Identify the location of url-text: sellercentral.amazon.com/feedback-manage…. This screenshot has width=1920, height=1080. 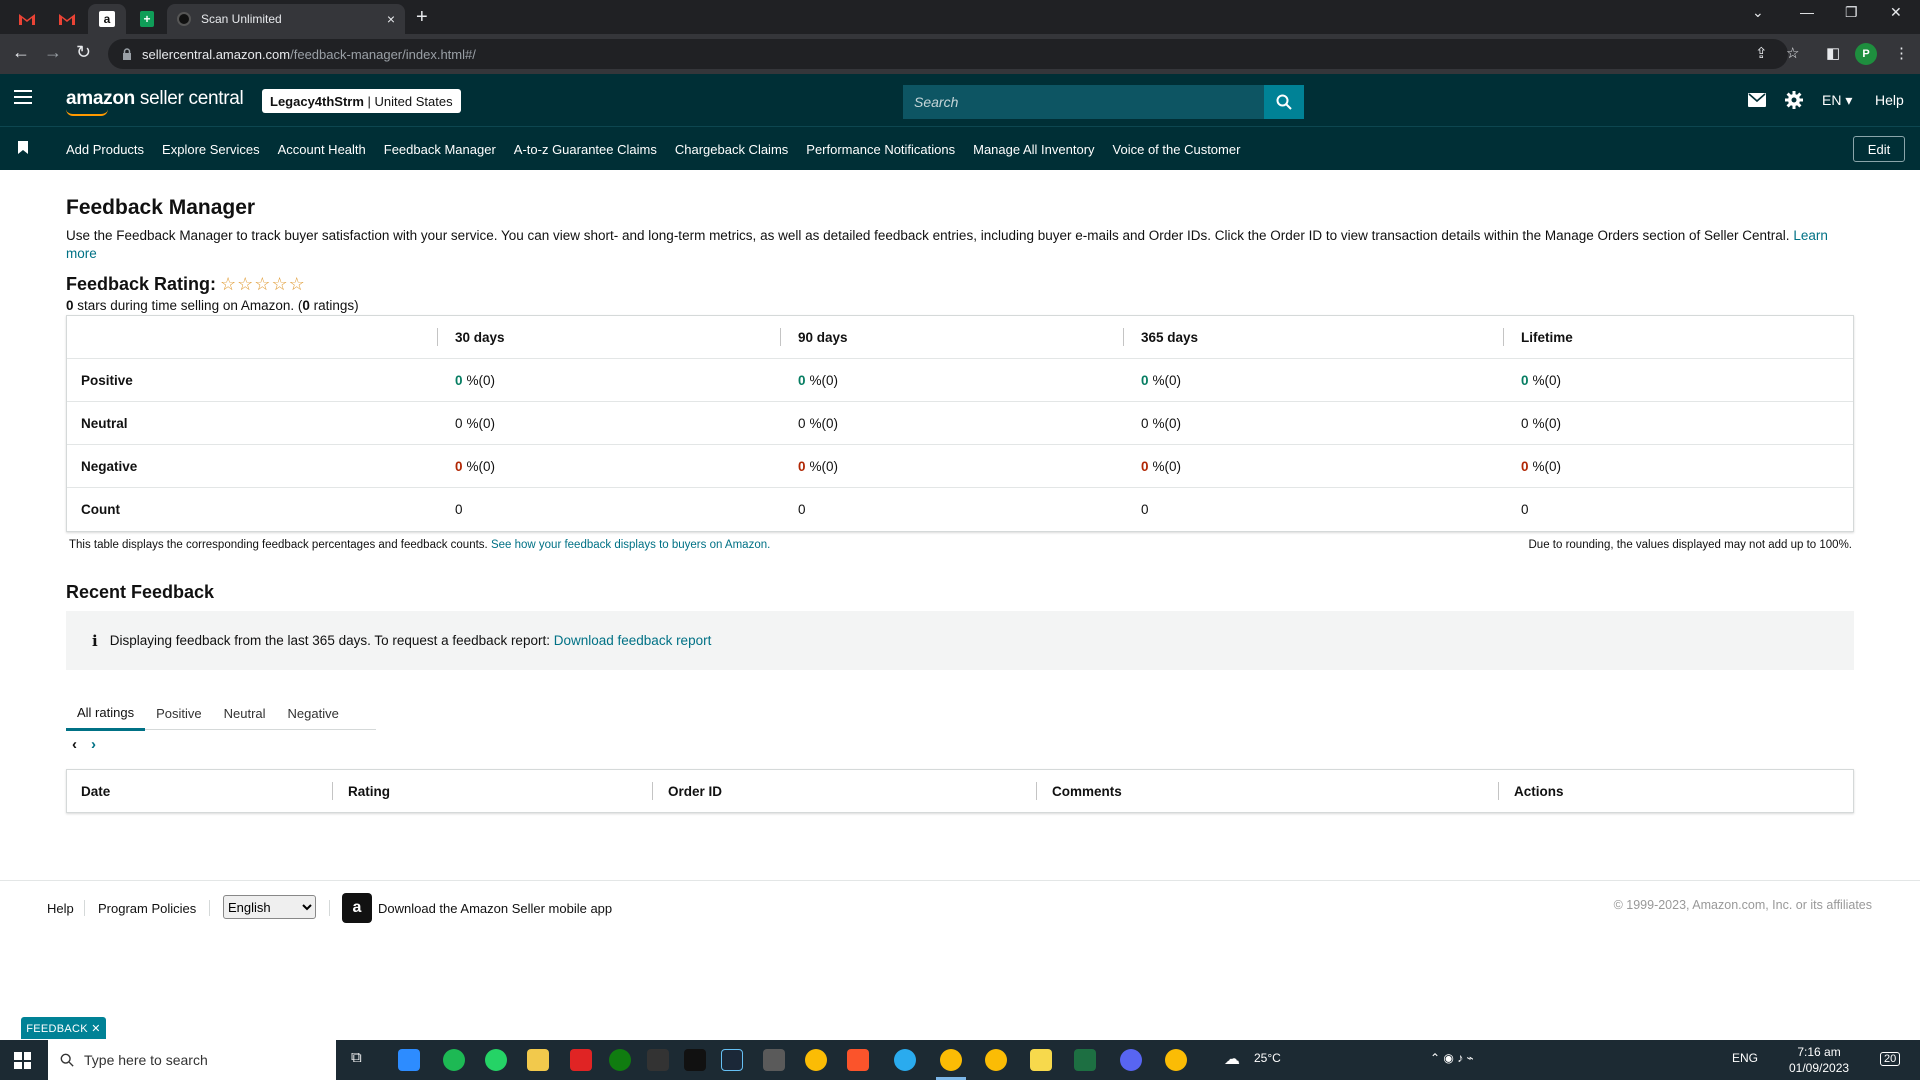
(309, 54).